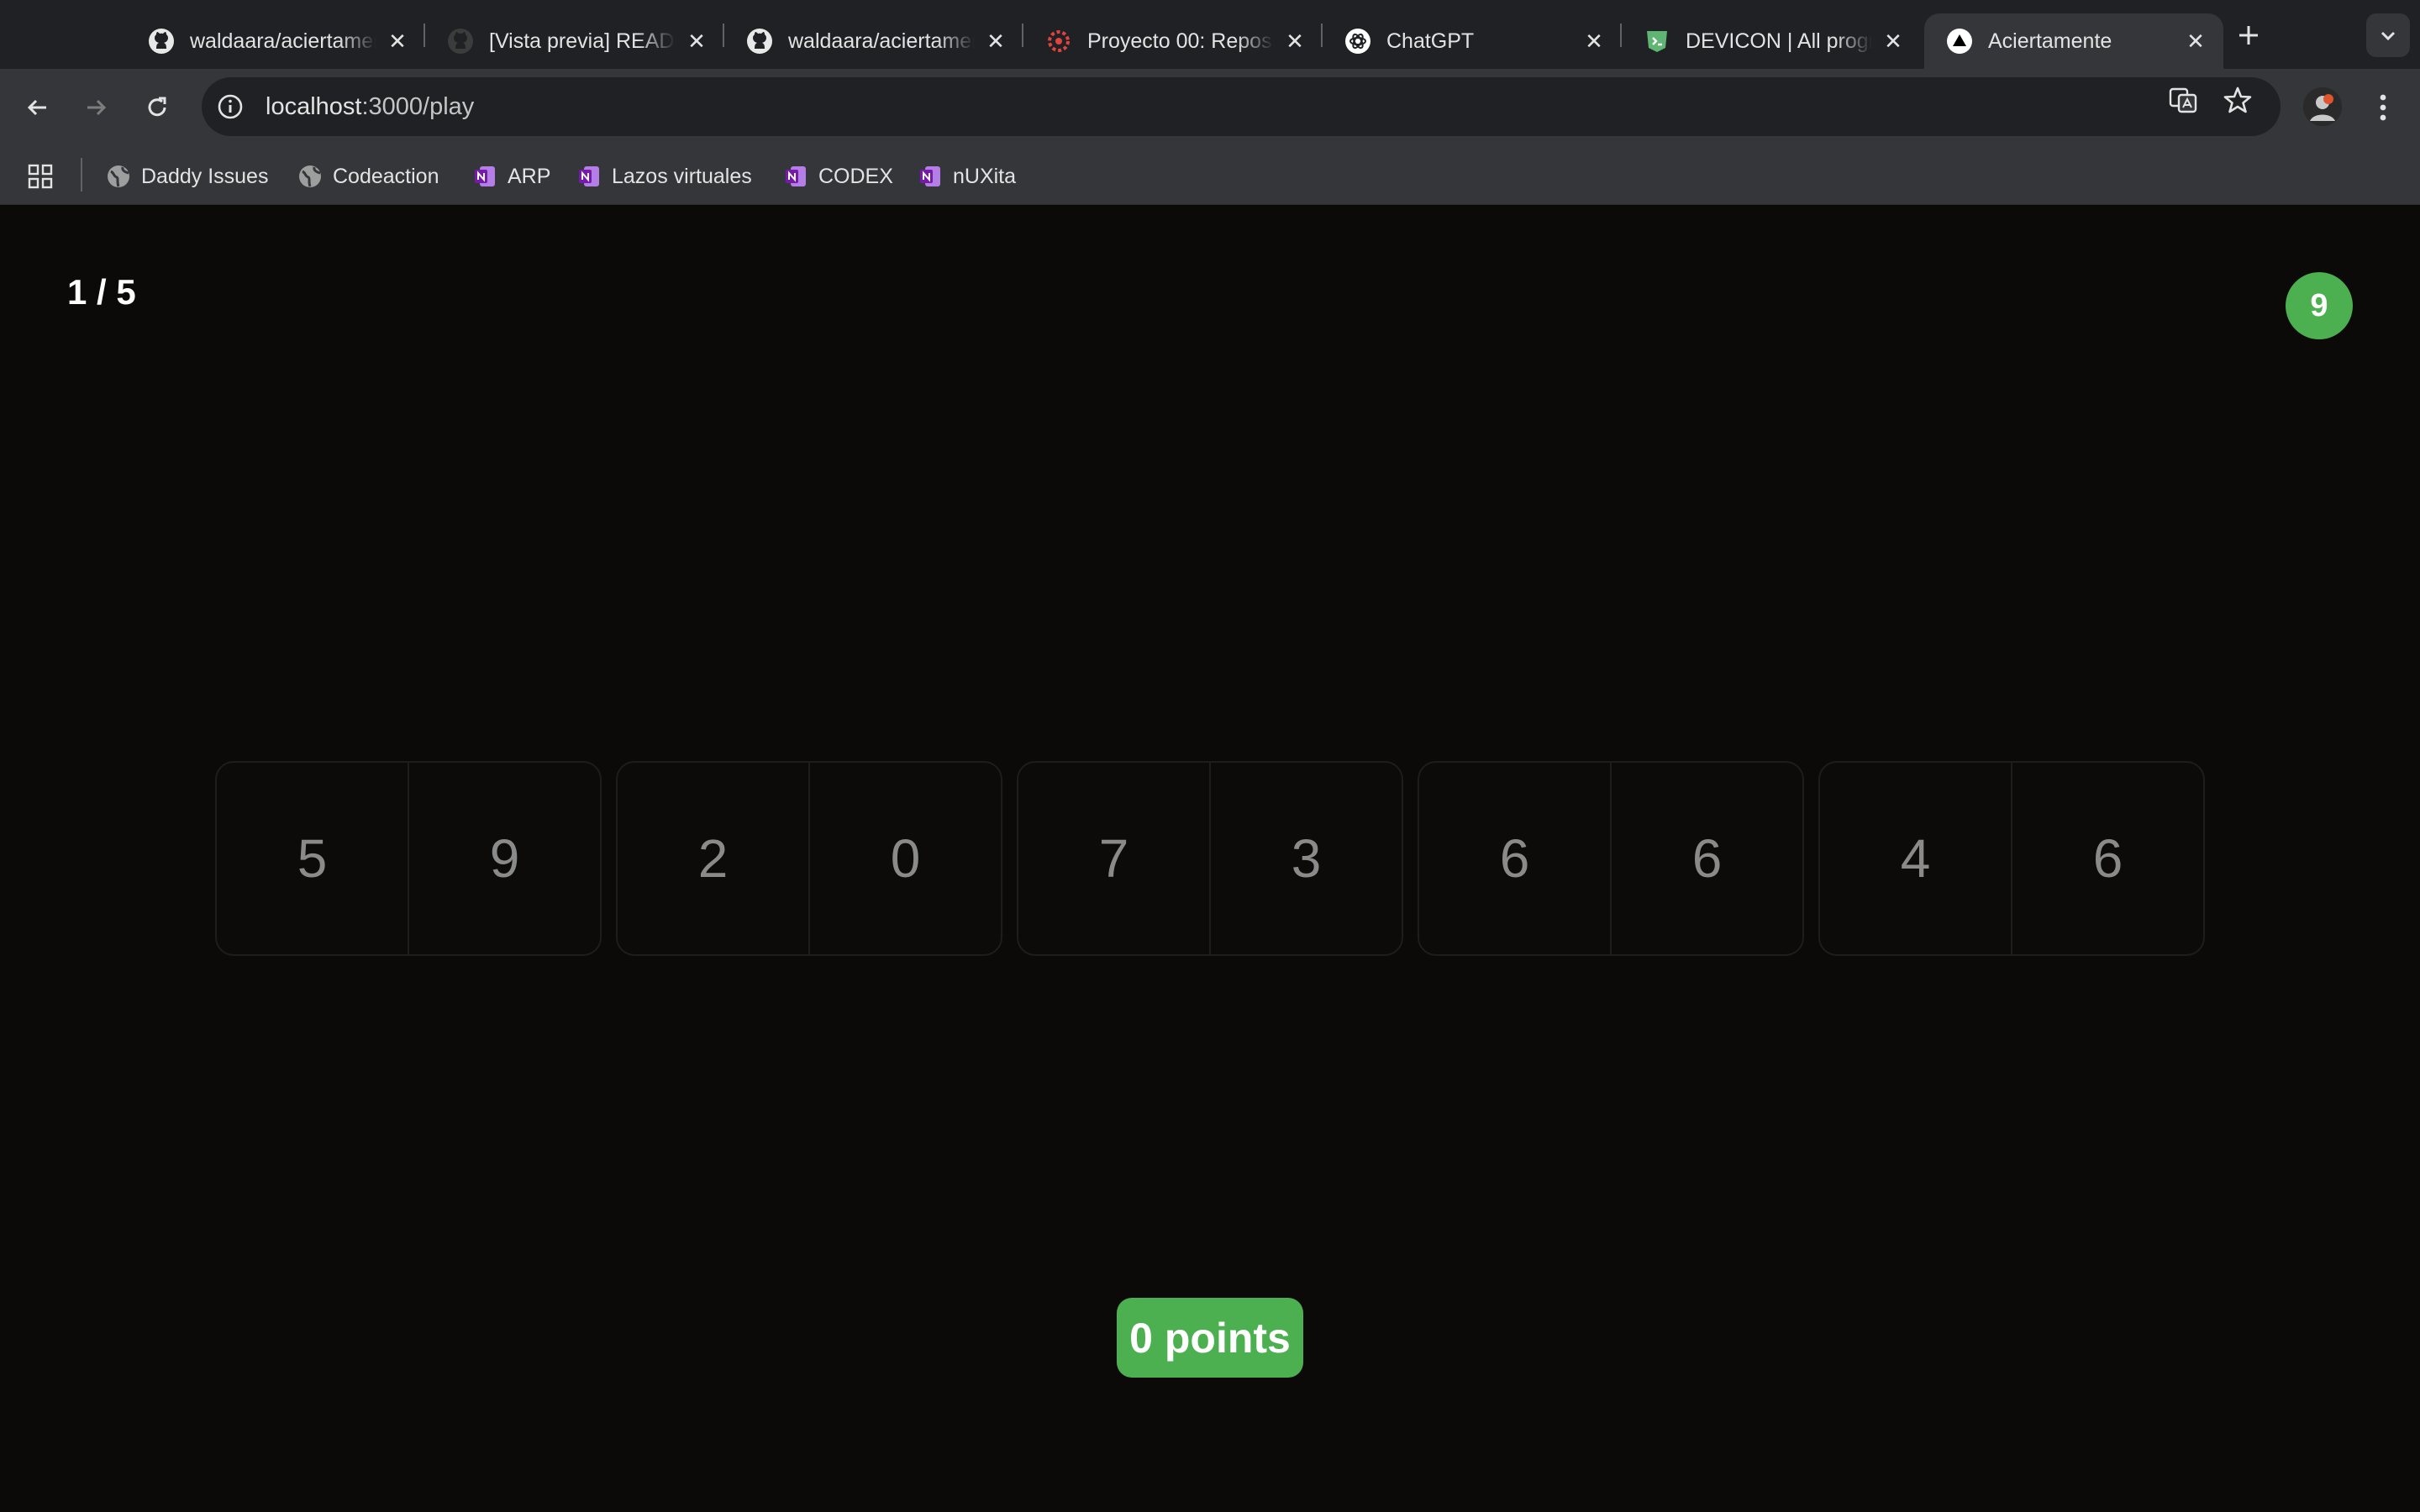 This screenshot has width=2420, height=1512. I want to click on number-board: 5 9 2 0 7 3 6 6 4 6, so click(1210, 858).